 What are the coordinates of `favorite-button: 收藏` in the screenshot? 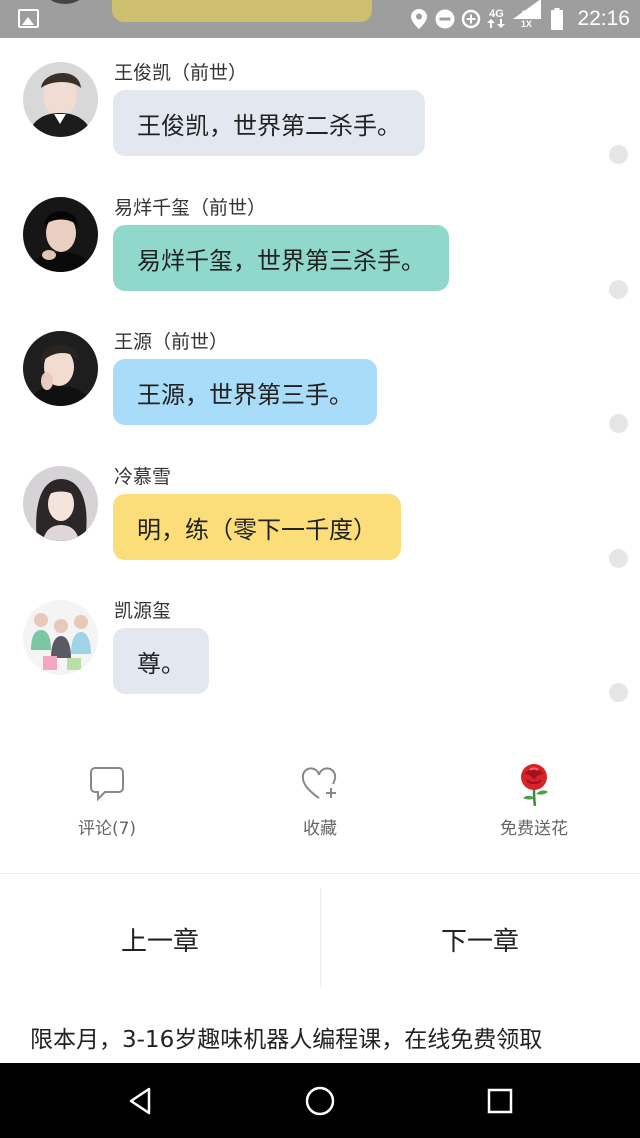 It's located at (320, 800).